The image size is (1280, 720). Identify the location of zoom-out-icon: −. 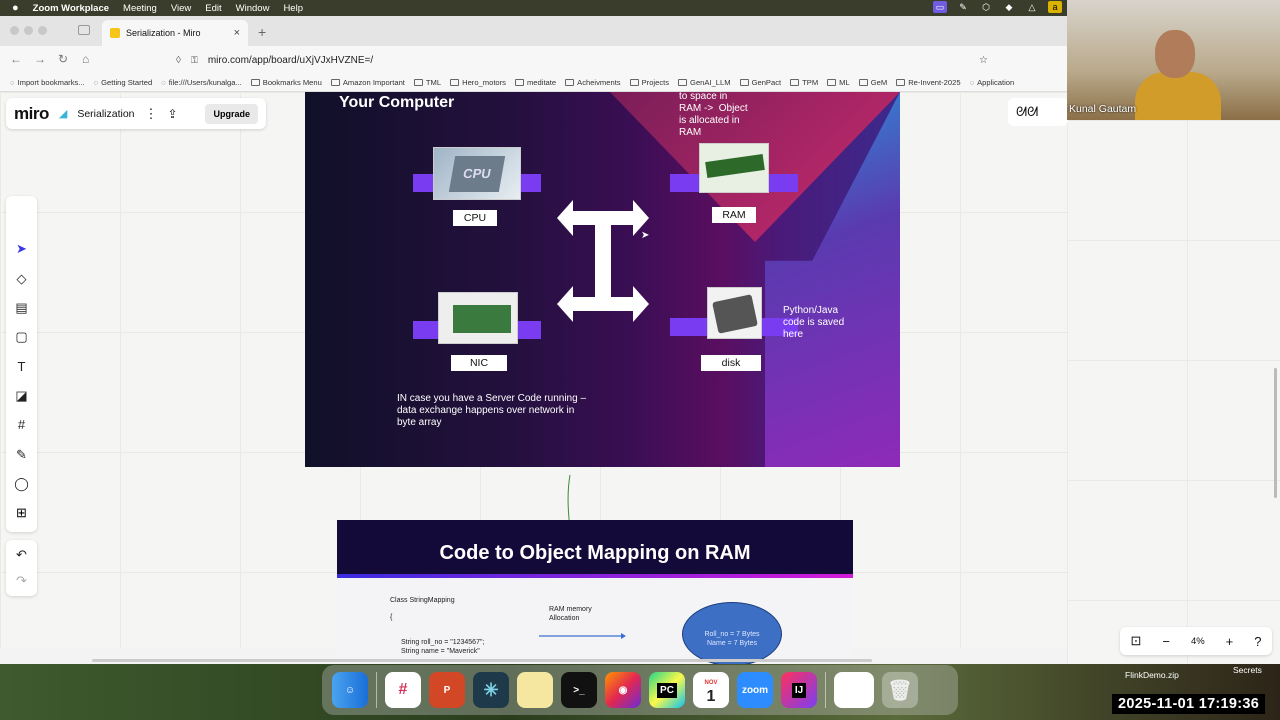
(1166, 641).